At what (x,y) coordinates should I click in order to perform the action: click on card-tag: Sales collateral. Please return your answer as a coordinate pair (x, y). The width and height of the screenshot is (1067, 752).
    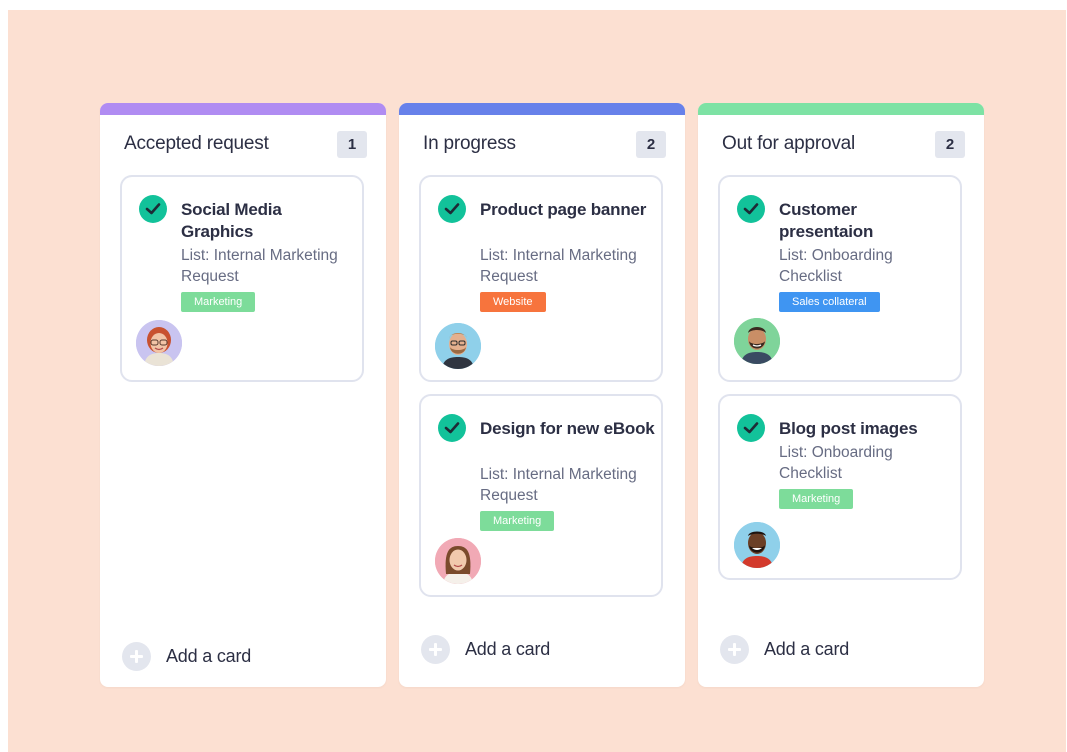
    Looking at the image, I should click on (829, 302).